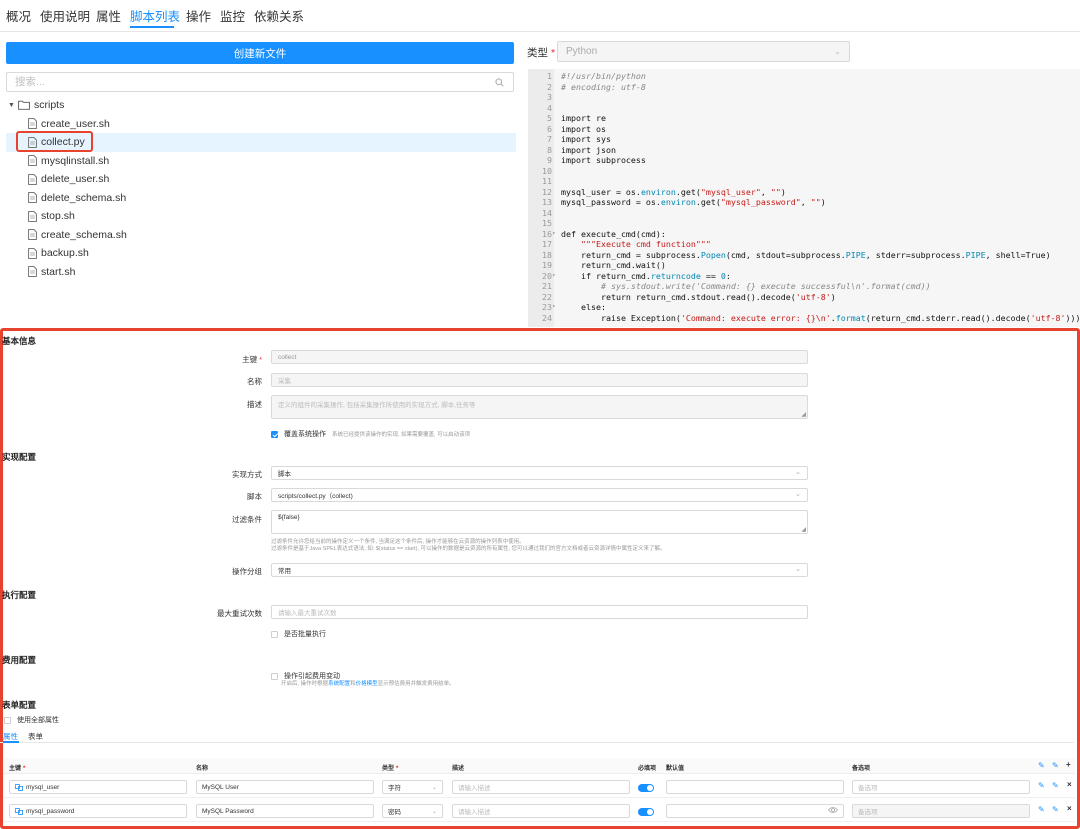 The image size is (1080, 829). What do you see at coordinates (412, 811) in the screenshot?
I see `row-type-select: 密码 ⌄` at bounding box center [412, 811].